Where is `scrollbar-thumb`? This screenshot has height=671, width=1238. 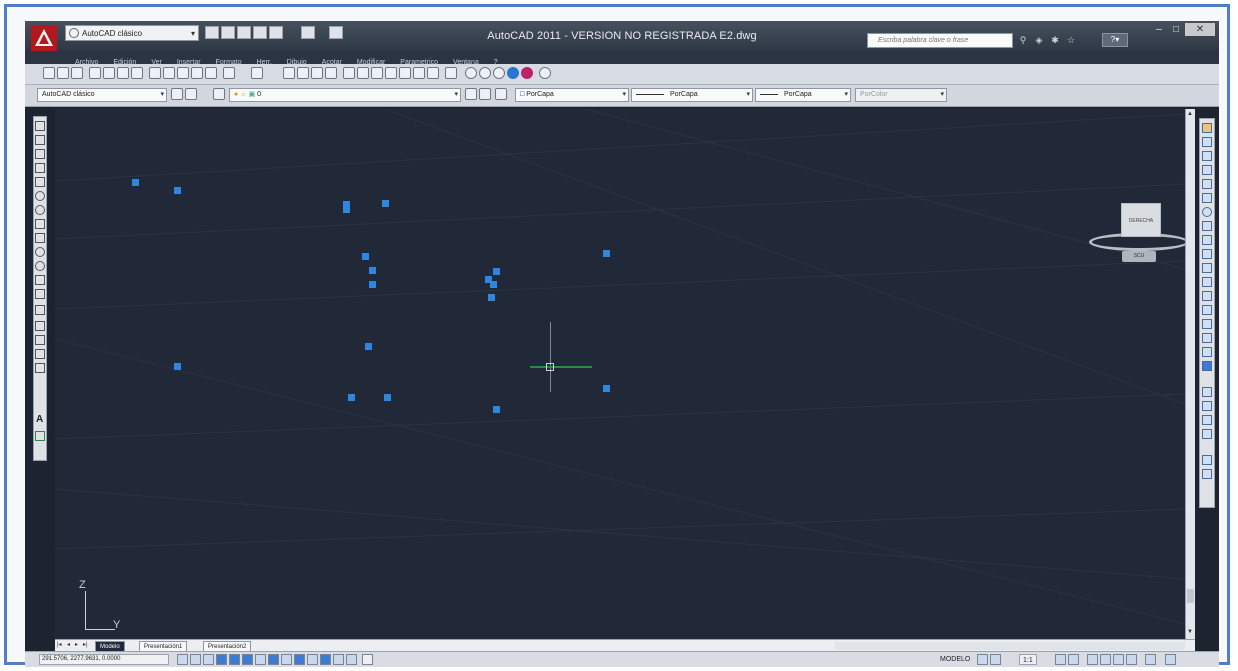
scrollbar-thumb is located at coordinates (1190, 596).